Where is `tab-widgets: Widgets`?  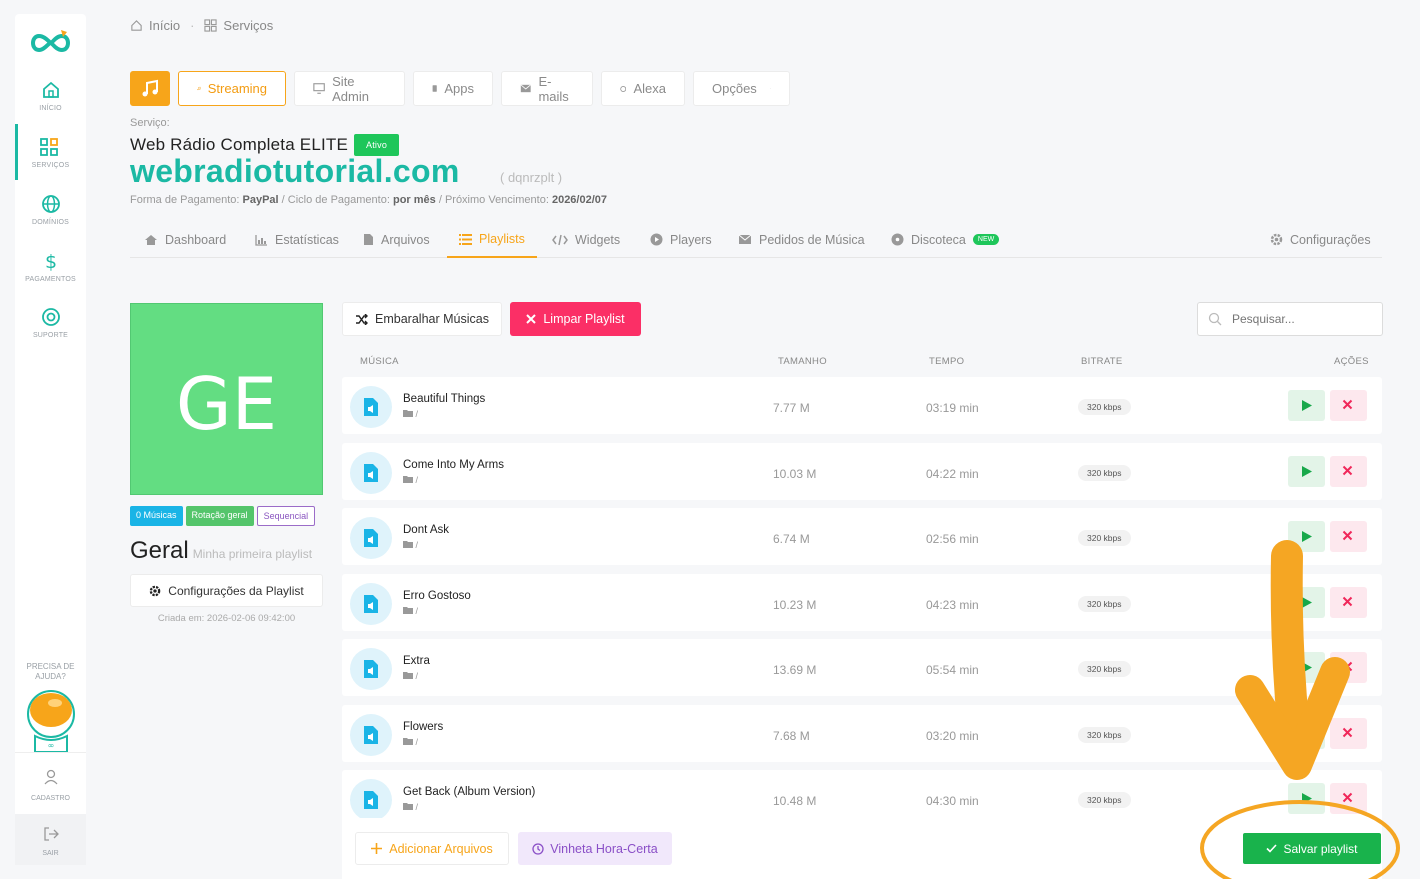 tab-widgets: Widgets is located at coordinates (586, 239).